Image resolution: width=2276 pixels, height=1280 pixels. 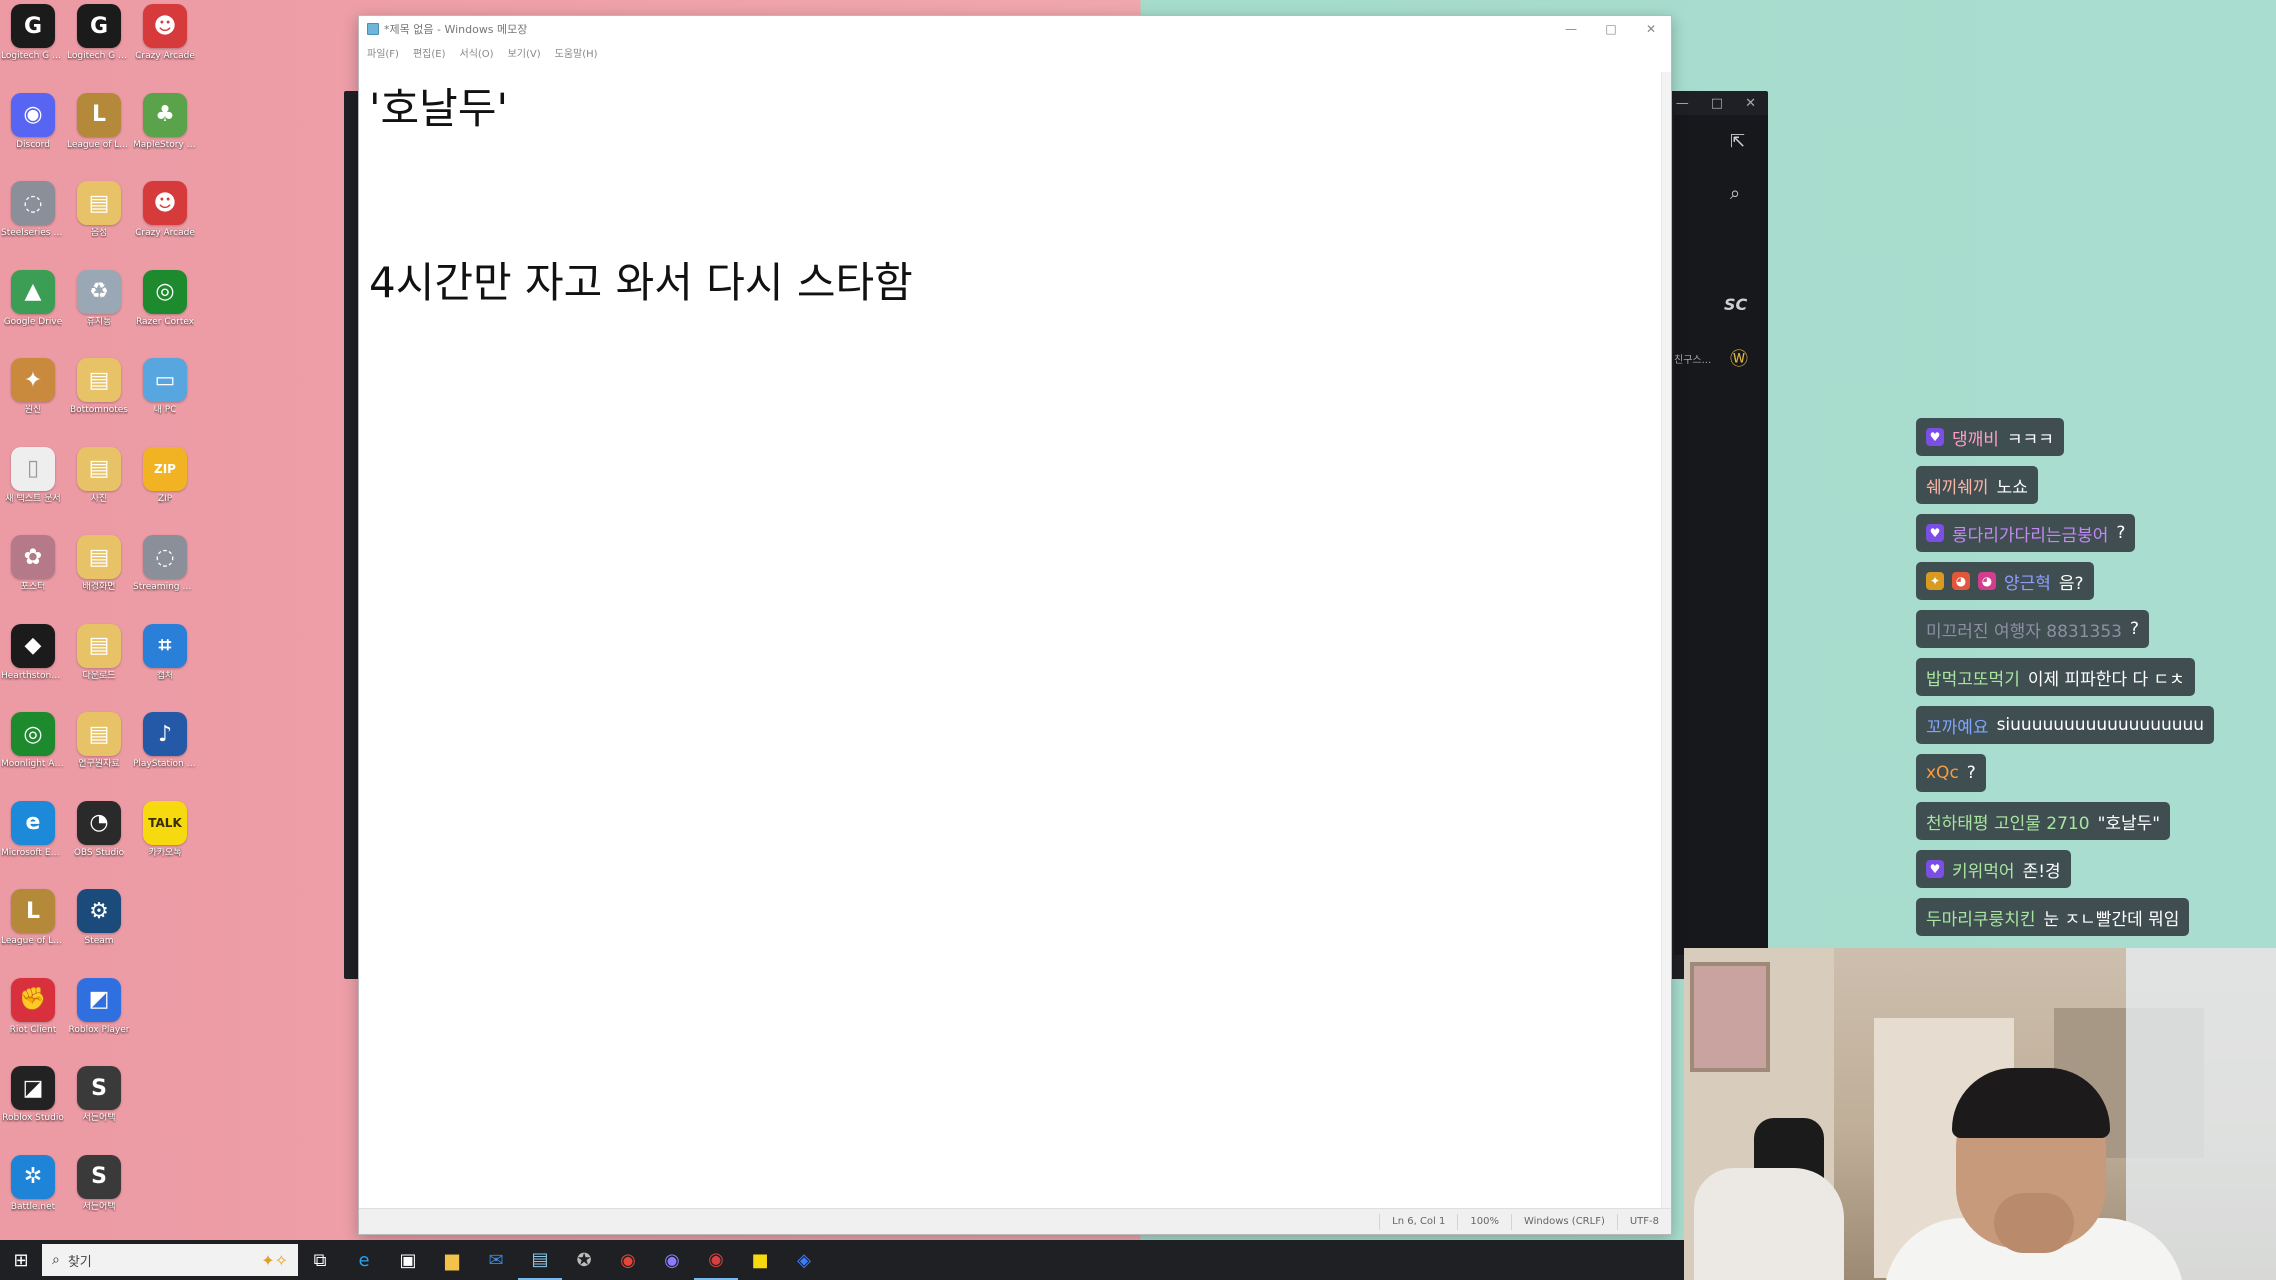 I want to click on windows-logo-icon: ⊞, so click(x=21, y=1260).